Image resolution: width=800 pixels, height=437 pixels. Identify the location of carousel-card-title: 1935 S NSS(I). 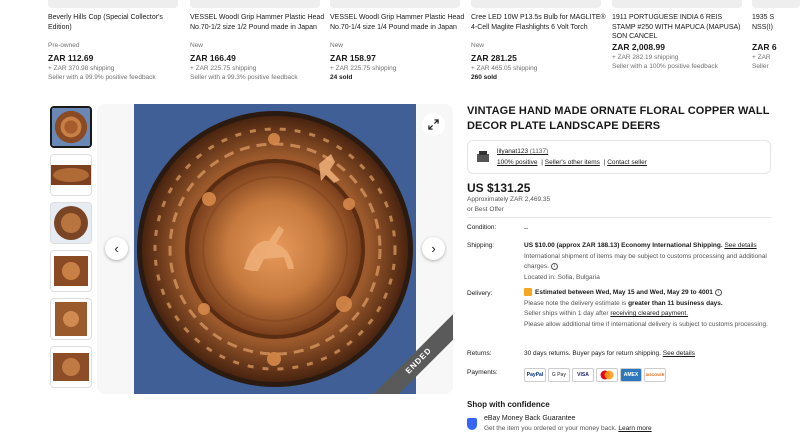
(767, 22).